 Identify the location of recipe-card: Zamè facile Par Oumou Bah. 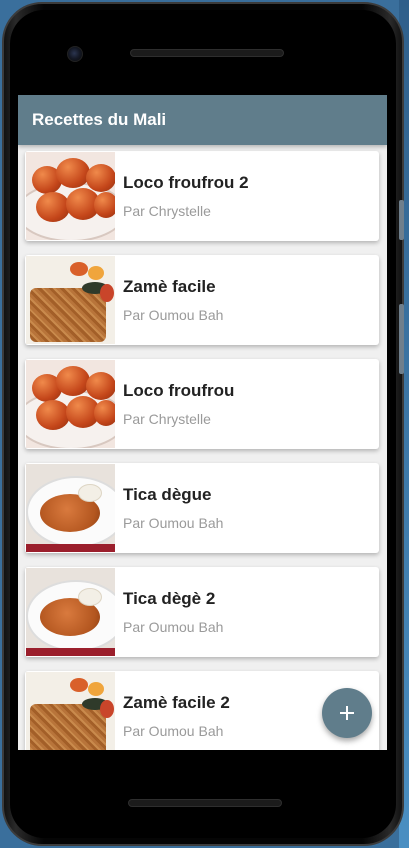
(202, 300).